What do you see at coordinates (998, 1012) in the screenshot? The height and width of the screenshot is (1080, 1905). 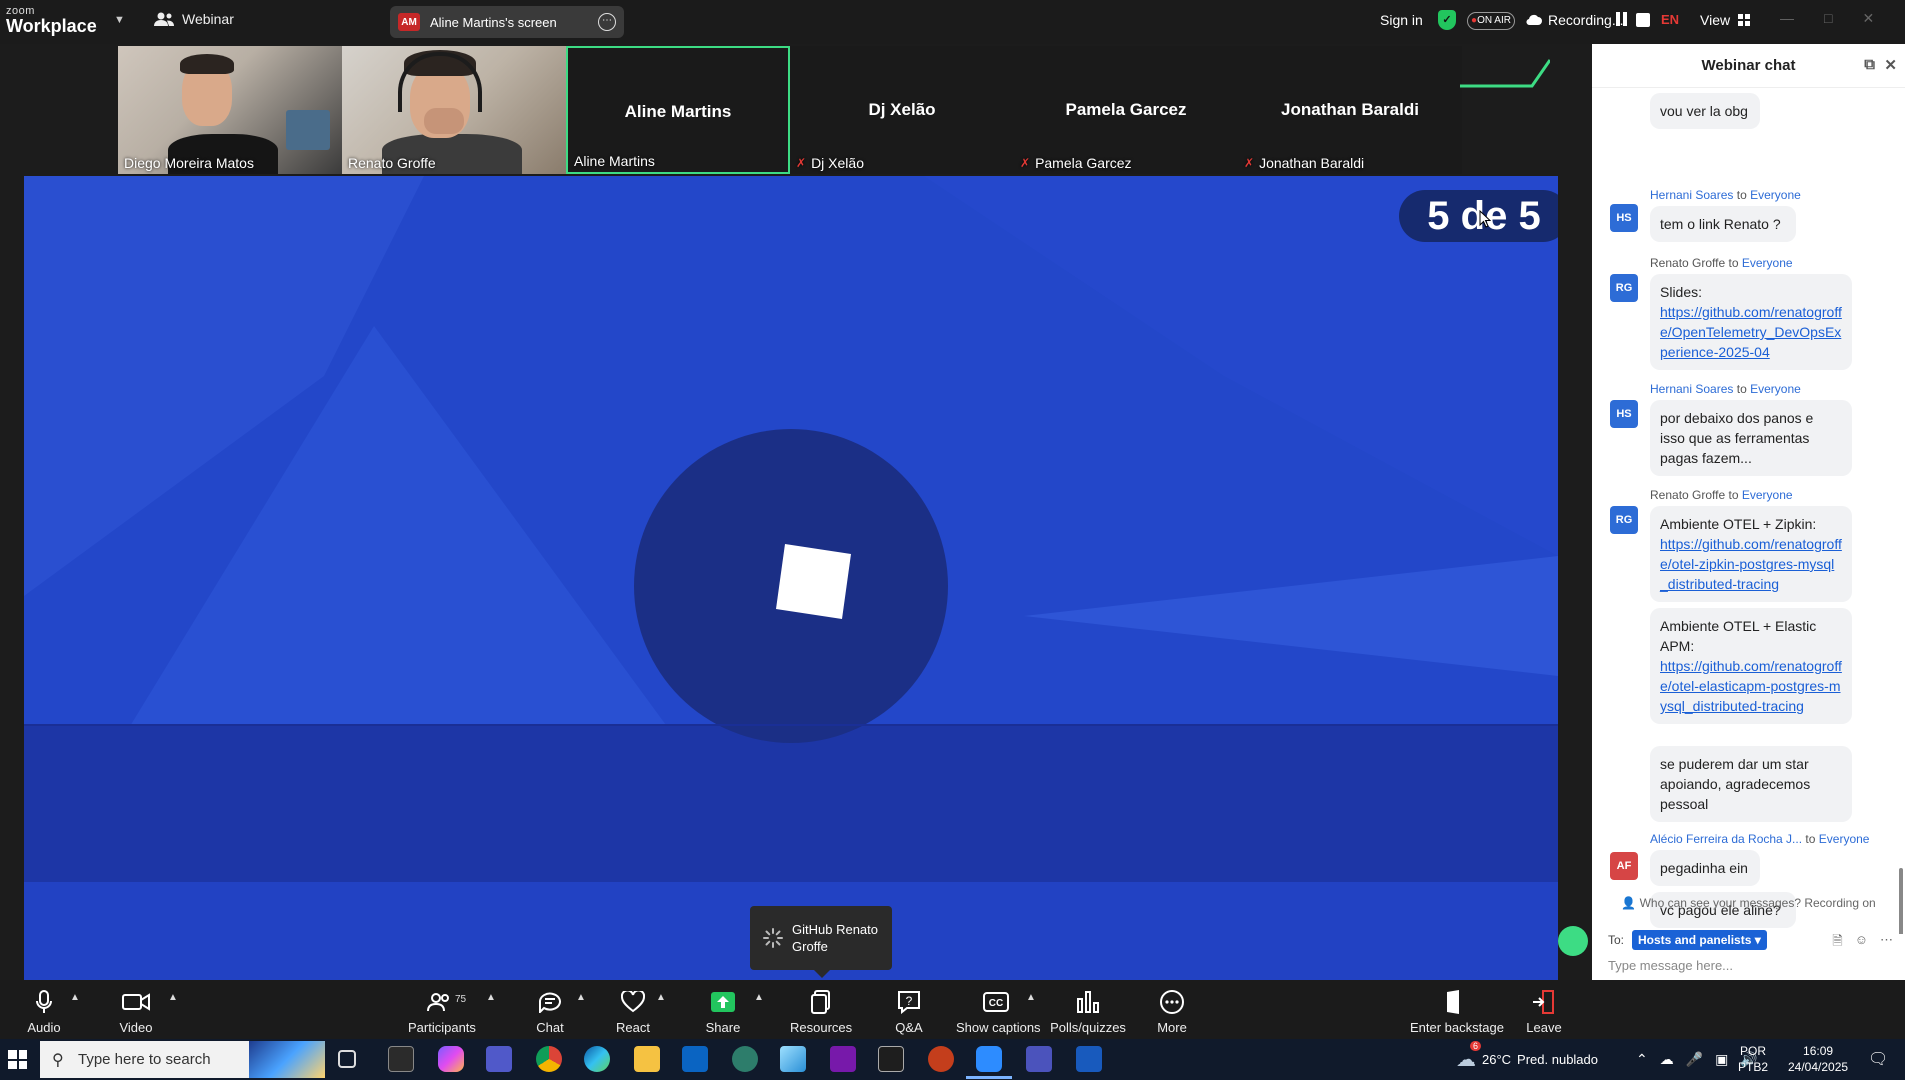 I see `captions-button: CC Show captions` at bounding box center [998, 1012].